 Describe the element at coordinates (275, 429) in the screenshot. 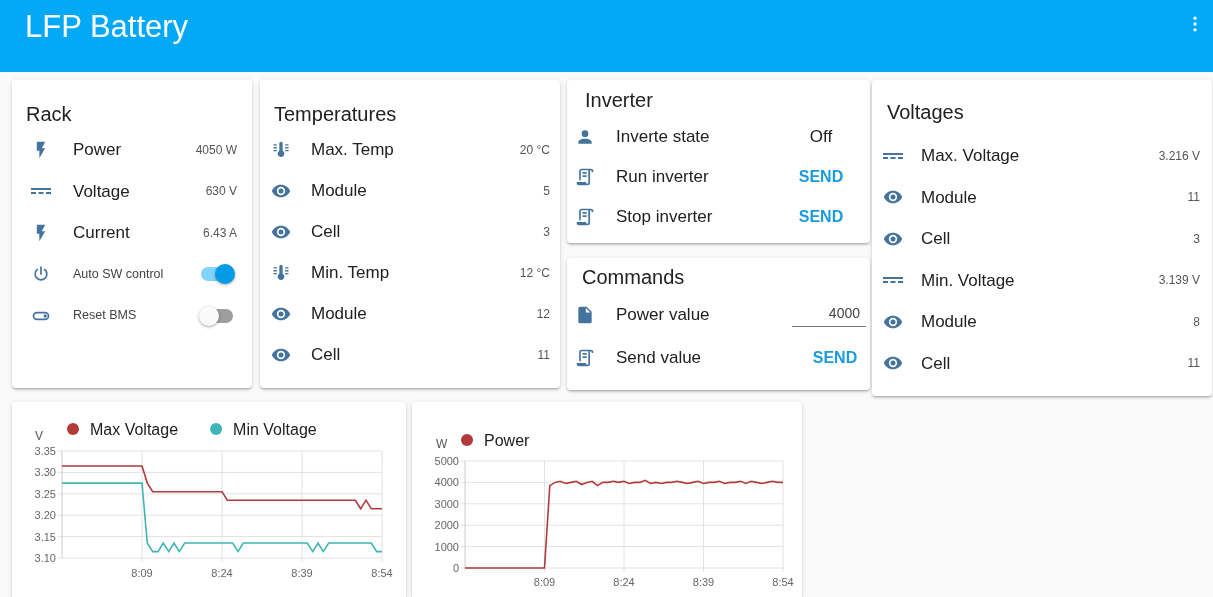

I see `legend-label: Min Voltage` at that location.